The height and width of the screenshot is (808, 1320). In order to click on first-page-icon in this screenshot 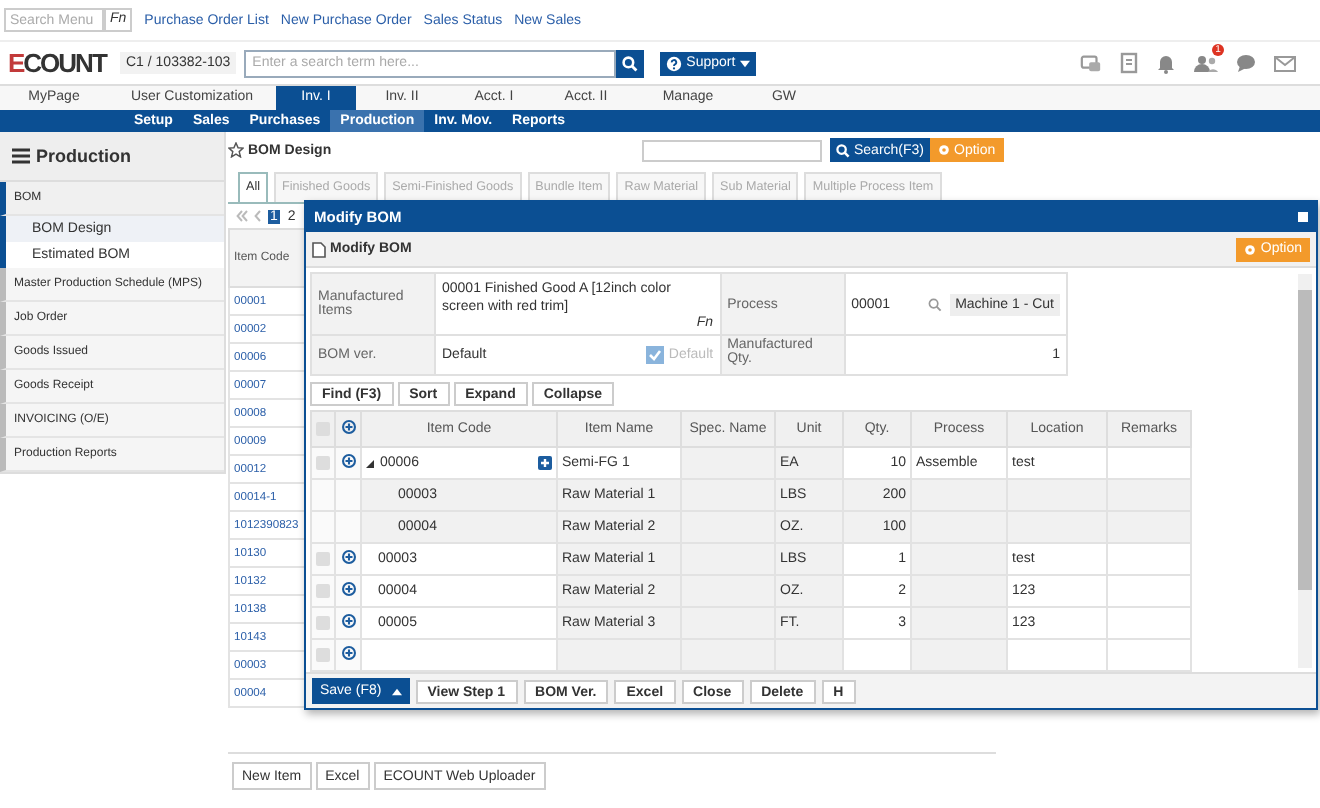, I will do `click(242, 216)`.